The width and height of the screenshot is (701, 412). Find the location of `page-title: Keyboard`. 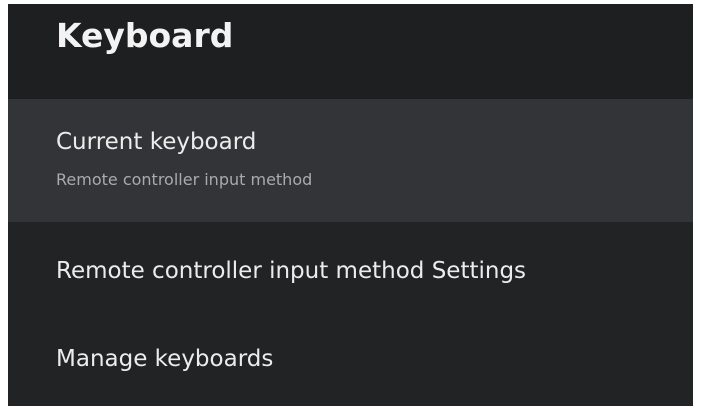

page-title: Keyboard is located at coordinates (145, 35).